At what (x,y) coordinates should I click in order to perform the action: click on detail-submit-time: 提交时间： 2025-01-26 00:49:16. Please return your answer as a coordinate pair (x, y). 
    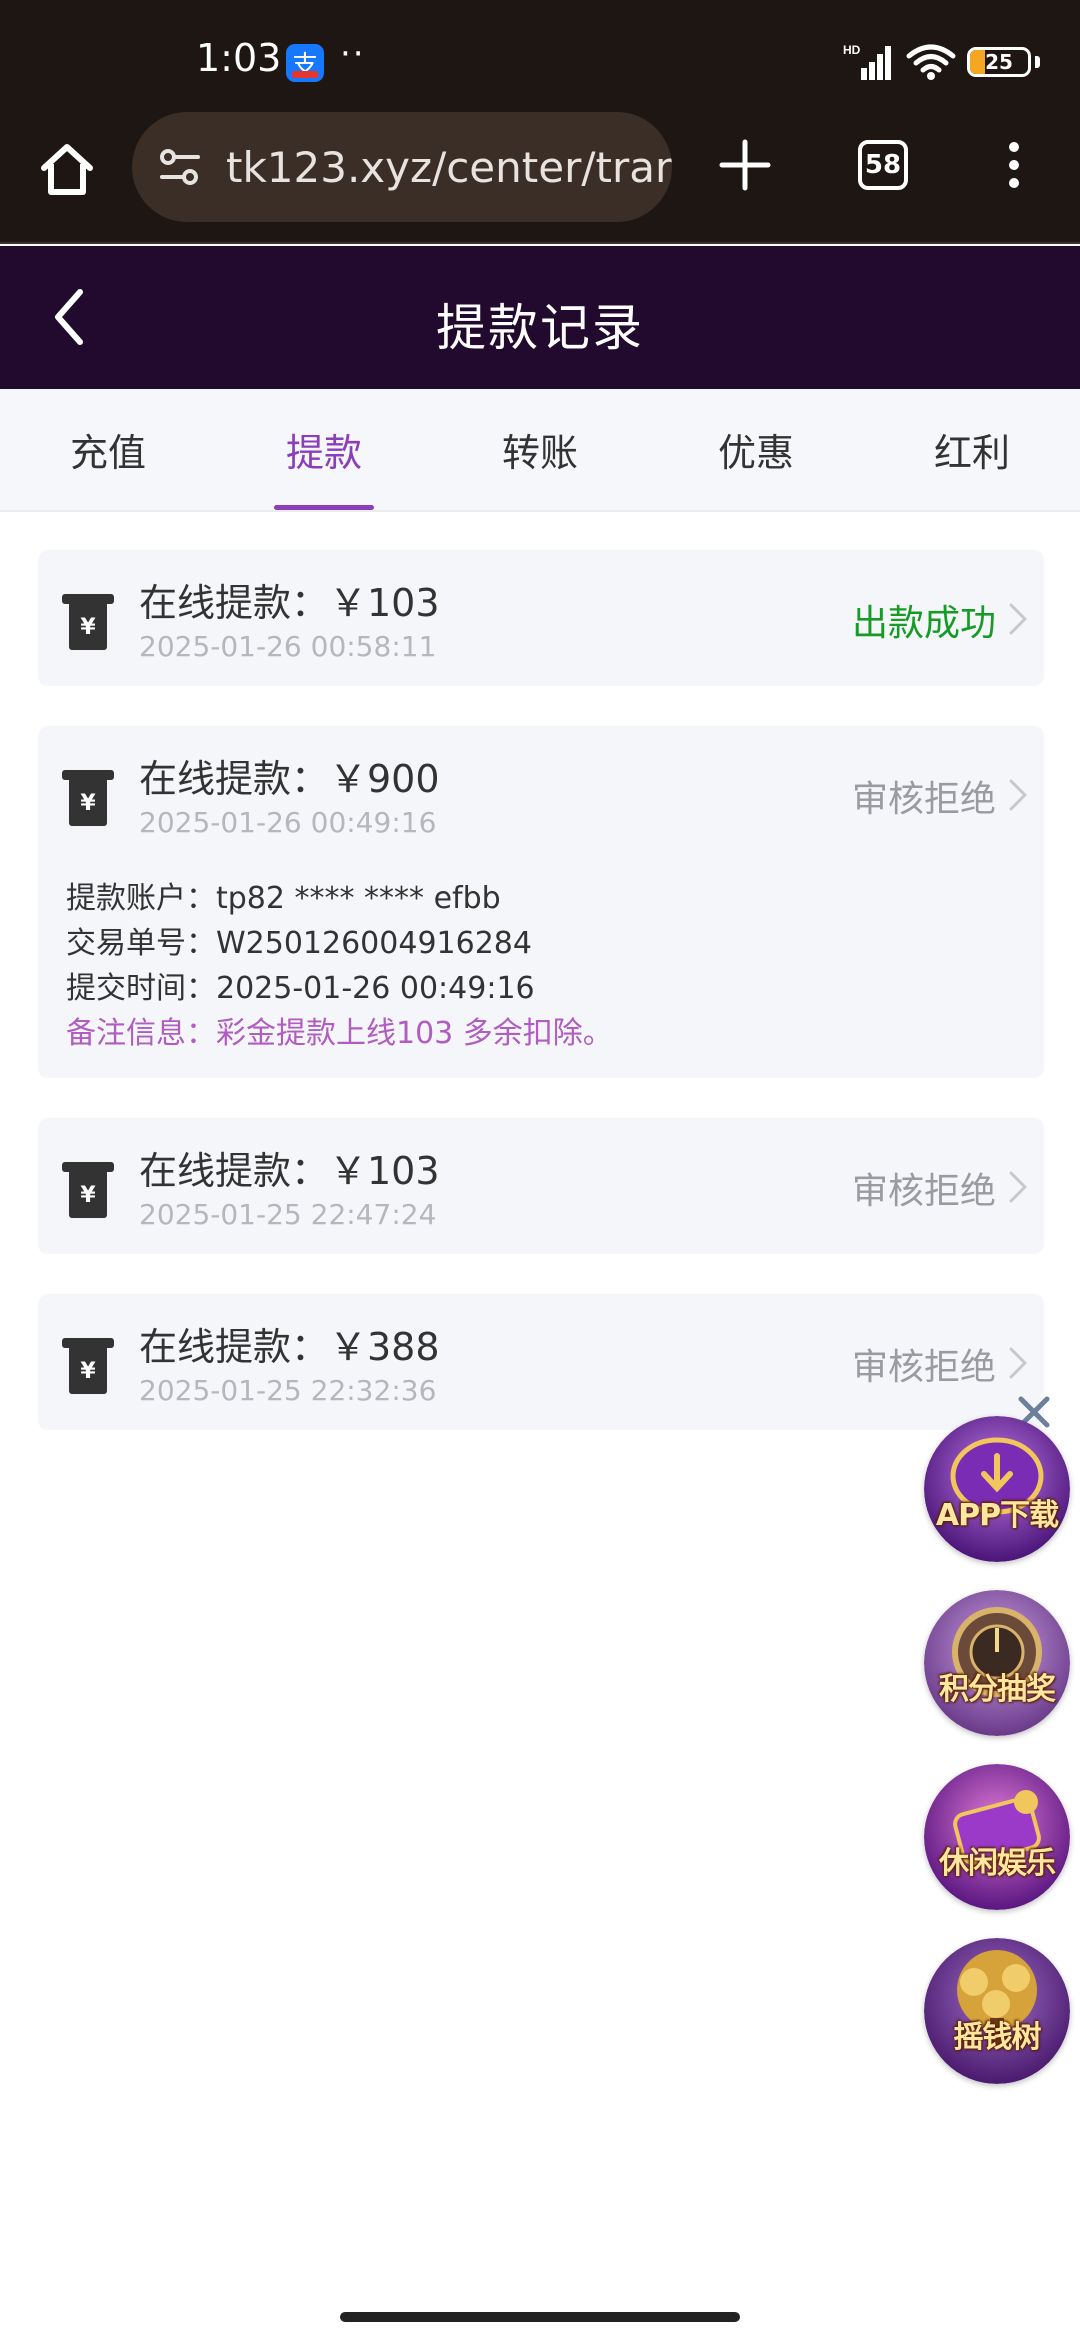
    Looking at the image, I should click on (541, 988).